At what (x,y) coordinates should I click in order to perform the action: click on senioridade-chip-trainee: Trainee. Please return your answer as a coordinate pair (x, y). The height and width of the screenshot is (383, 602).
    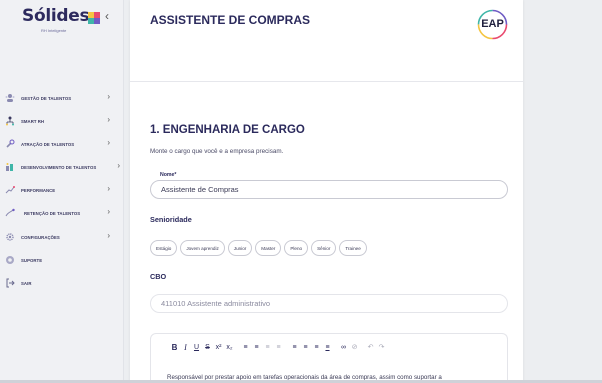
    Looking at the image, I should click on (353, 248).